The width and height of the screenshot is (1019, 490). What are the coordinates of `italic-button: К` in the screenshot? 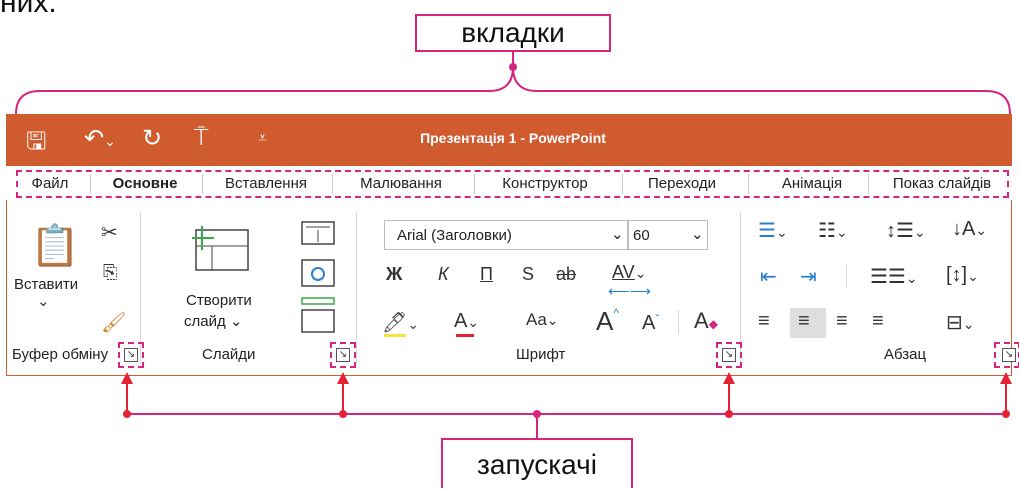 It's located at (443, 274).